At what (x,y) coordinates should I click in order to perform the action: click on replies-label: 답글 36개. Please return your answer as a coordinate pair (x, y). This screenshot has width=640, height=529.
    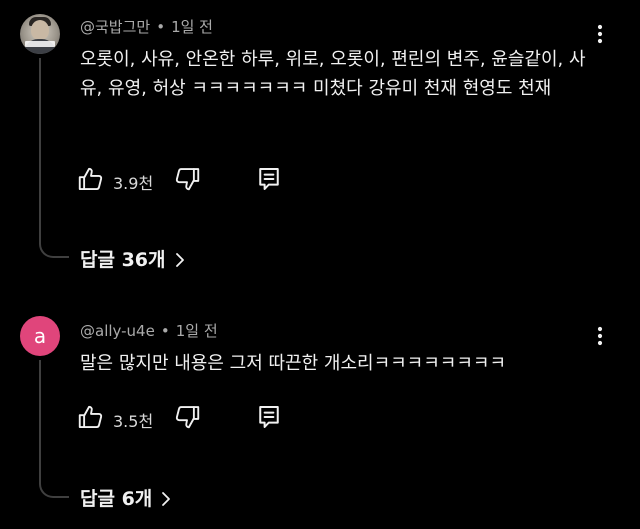
    Looking at the image, I should click on (123, 260).